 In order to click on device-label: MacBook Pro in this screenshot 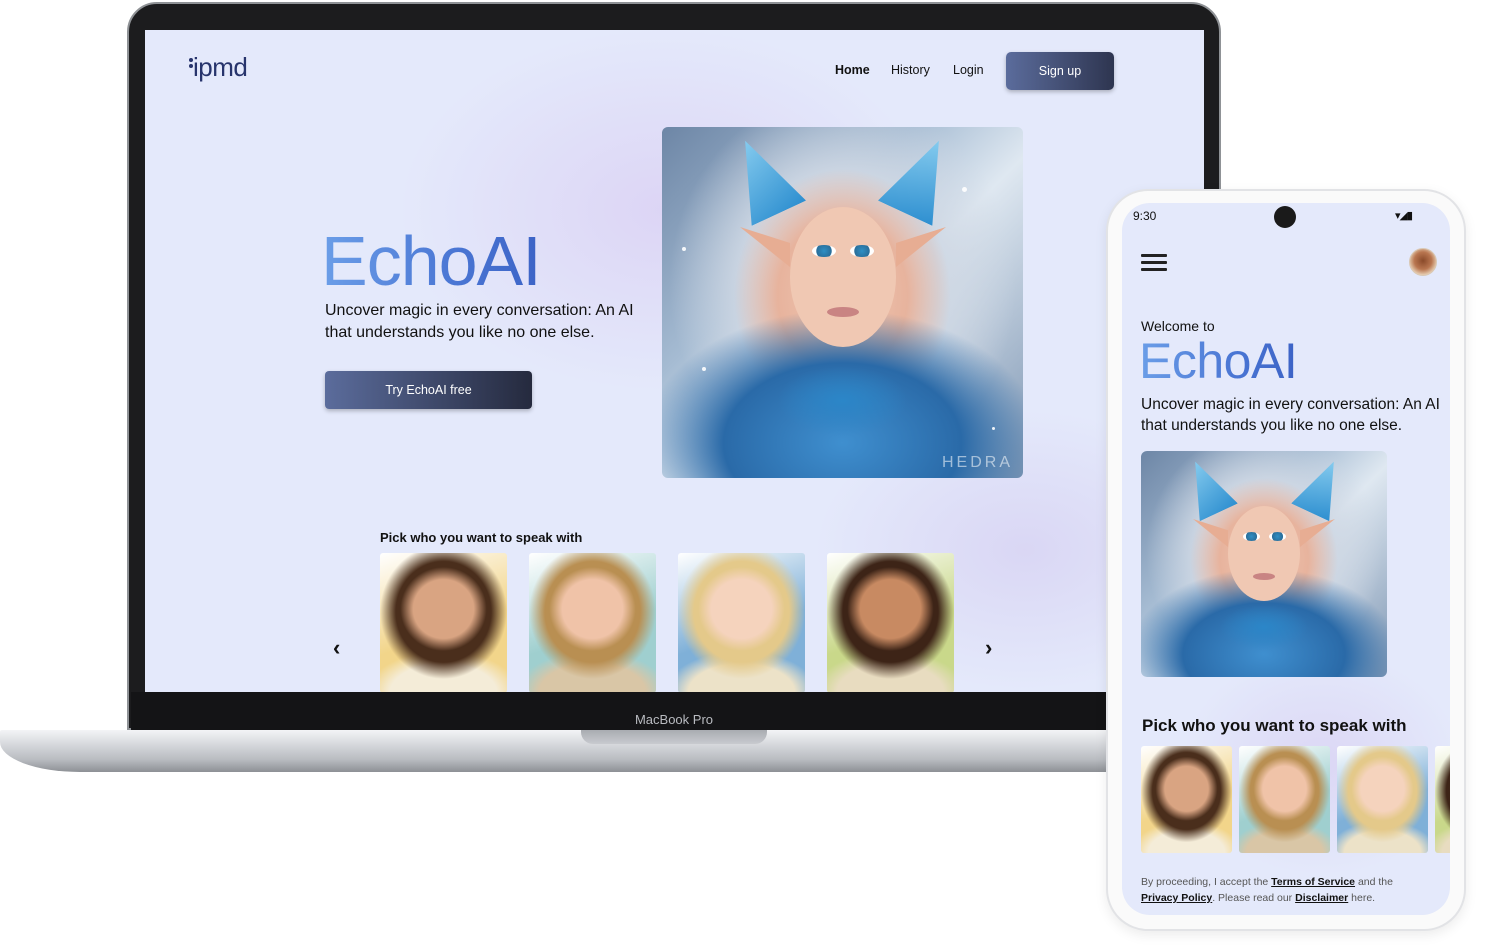, I will do `click(674, 719)`.